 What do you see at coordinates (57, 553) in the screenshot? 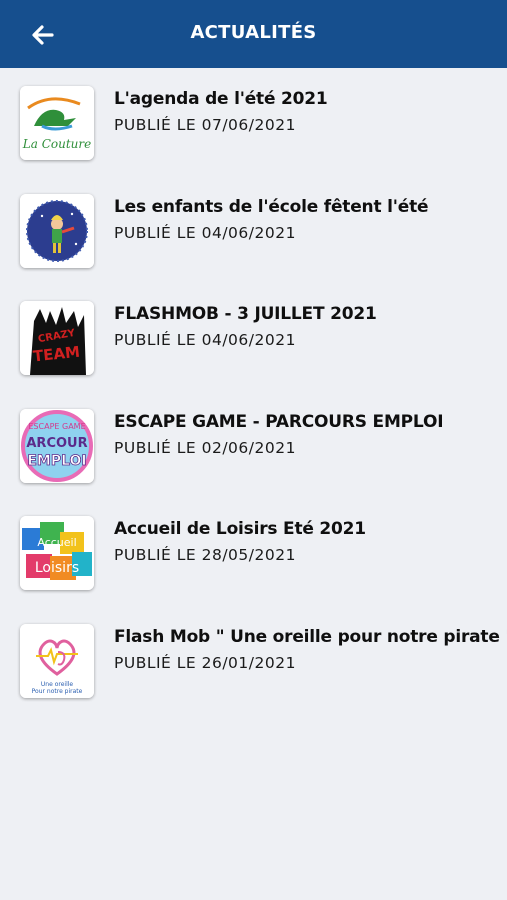
I see `news-thumbnail-accueil-loisirs: Accueil Loisirs` at bounding box center [57, 553].